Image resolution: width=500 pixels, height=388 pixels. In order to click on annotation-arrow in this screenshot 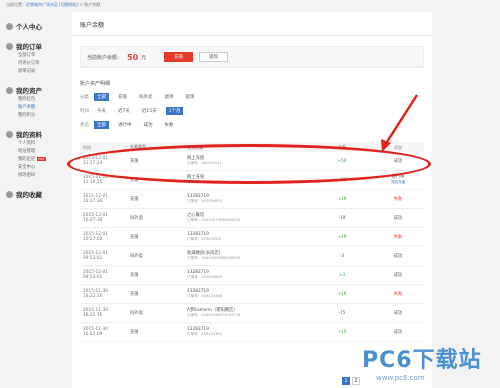, I will do `click(400, 123)`.